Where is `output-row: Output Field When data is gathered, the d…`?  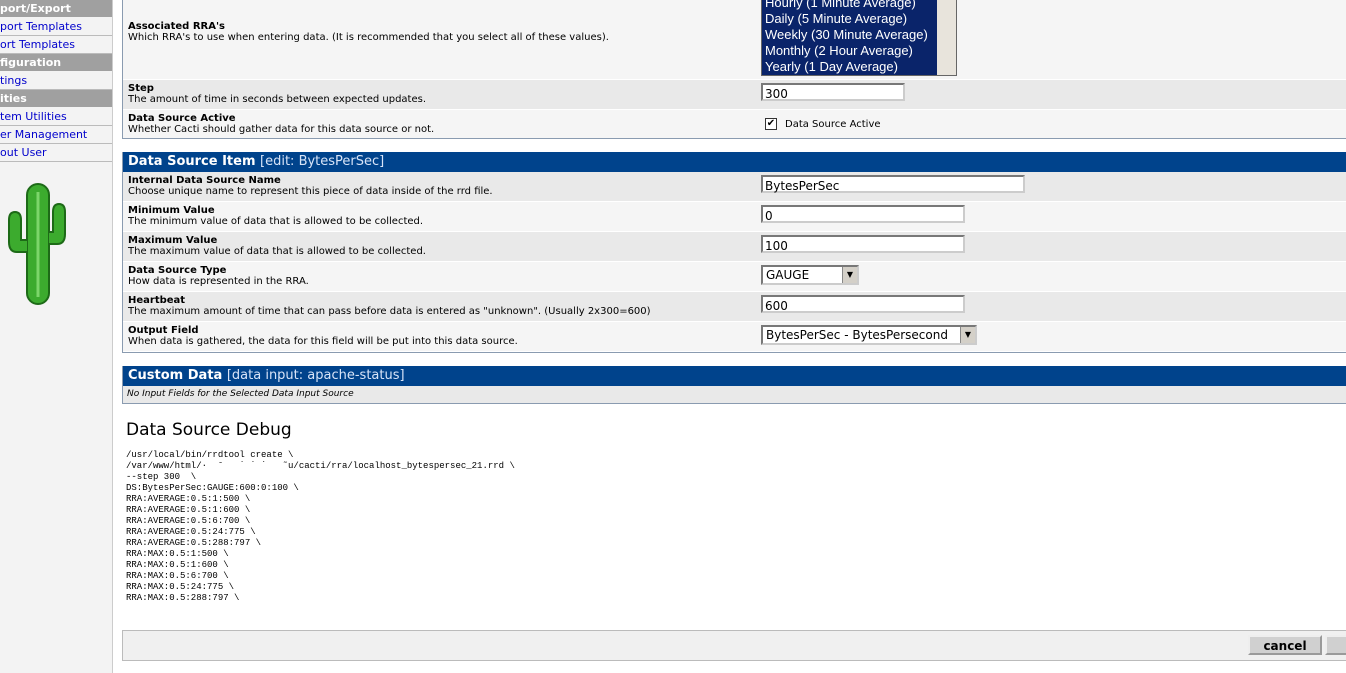 output-row: Output Field When data is gathered, the d… is located at coordinates (734, 337).